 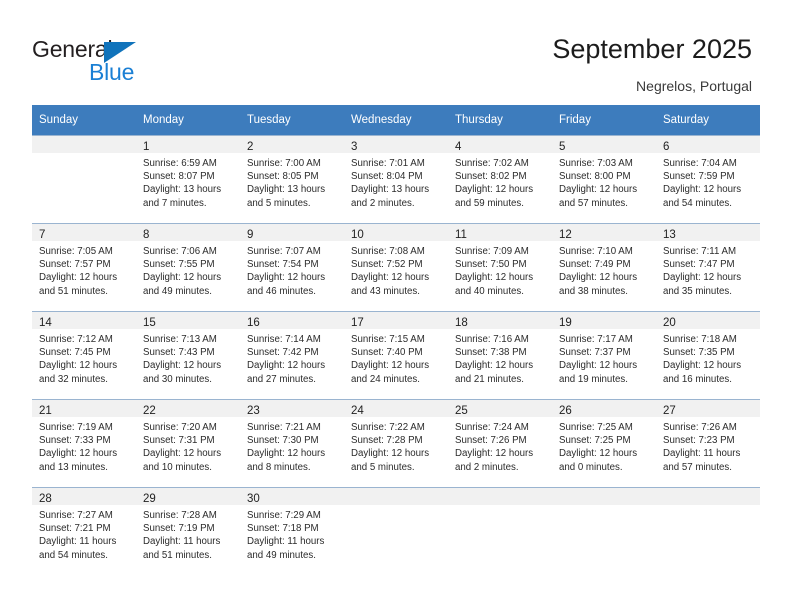 I want to click on sunset-text: Sunset: 8:05 PM, so click(x=283, y=177).